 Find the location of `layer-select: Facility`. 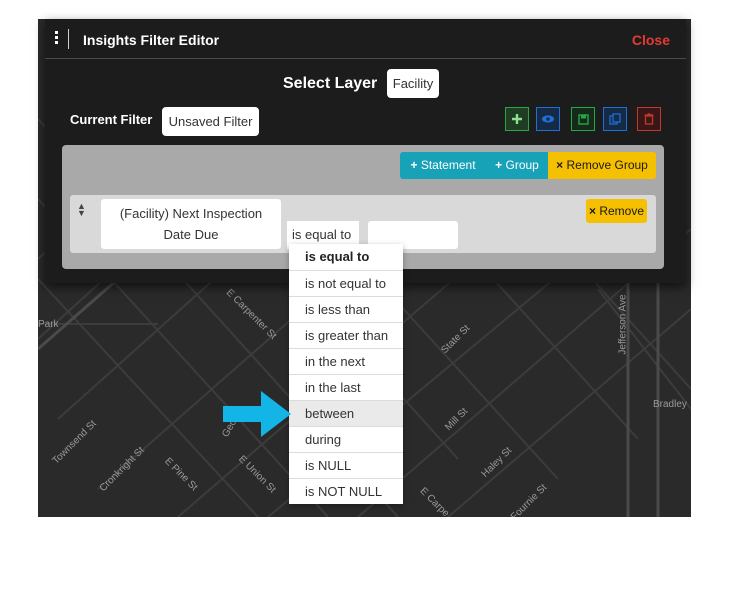

layer-select: Facility is located at coordinates (413, 83).